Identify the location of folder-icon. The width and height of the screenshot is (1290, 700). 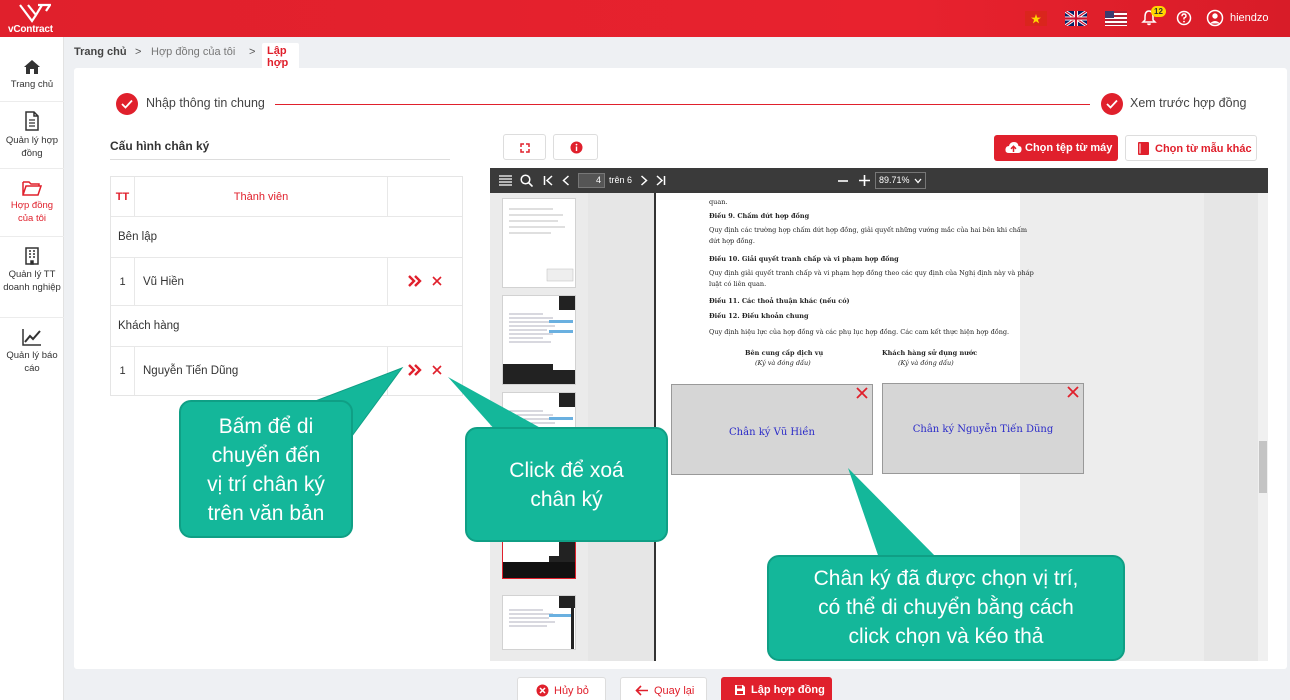
(32, 188).